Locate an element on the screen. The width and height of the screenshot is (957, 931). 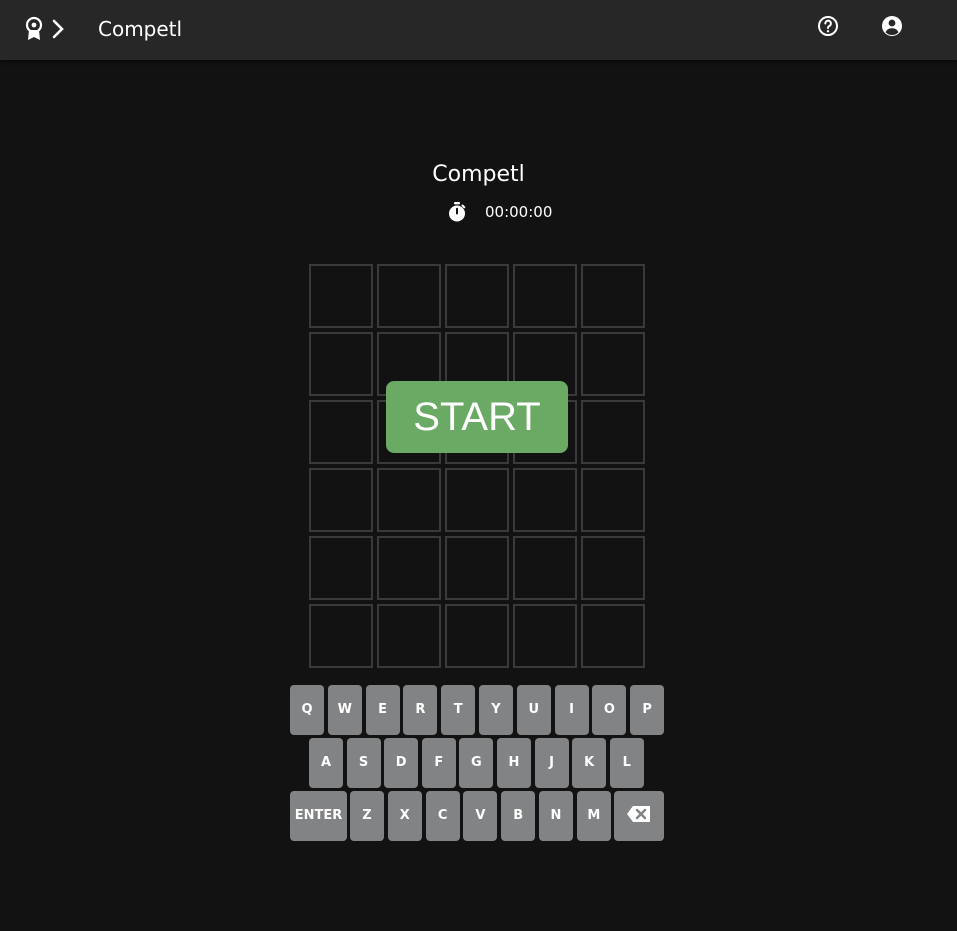
key-o: O is located at coordinates (609, 710).